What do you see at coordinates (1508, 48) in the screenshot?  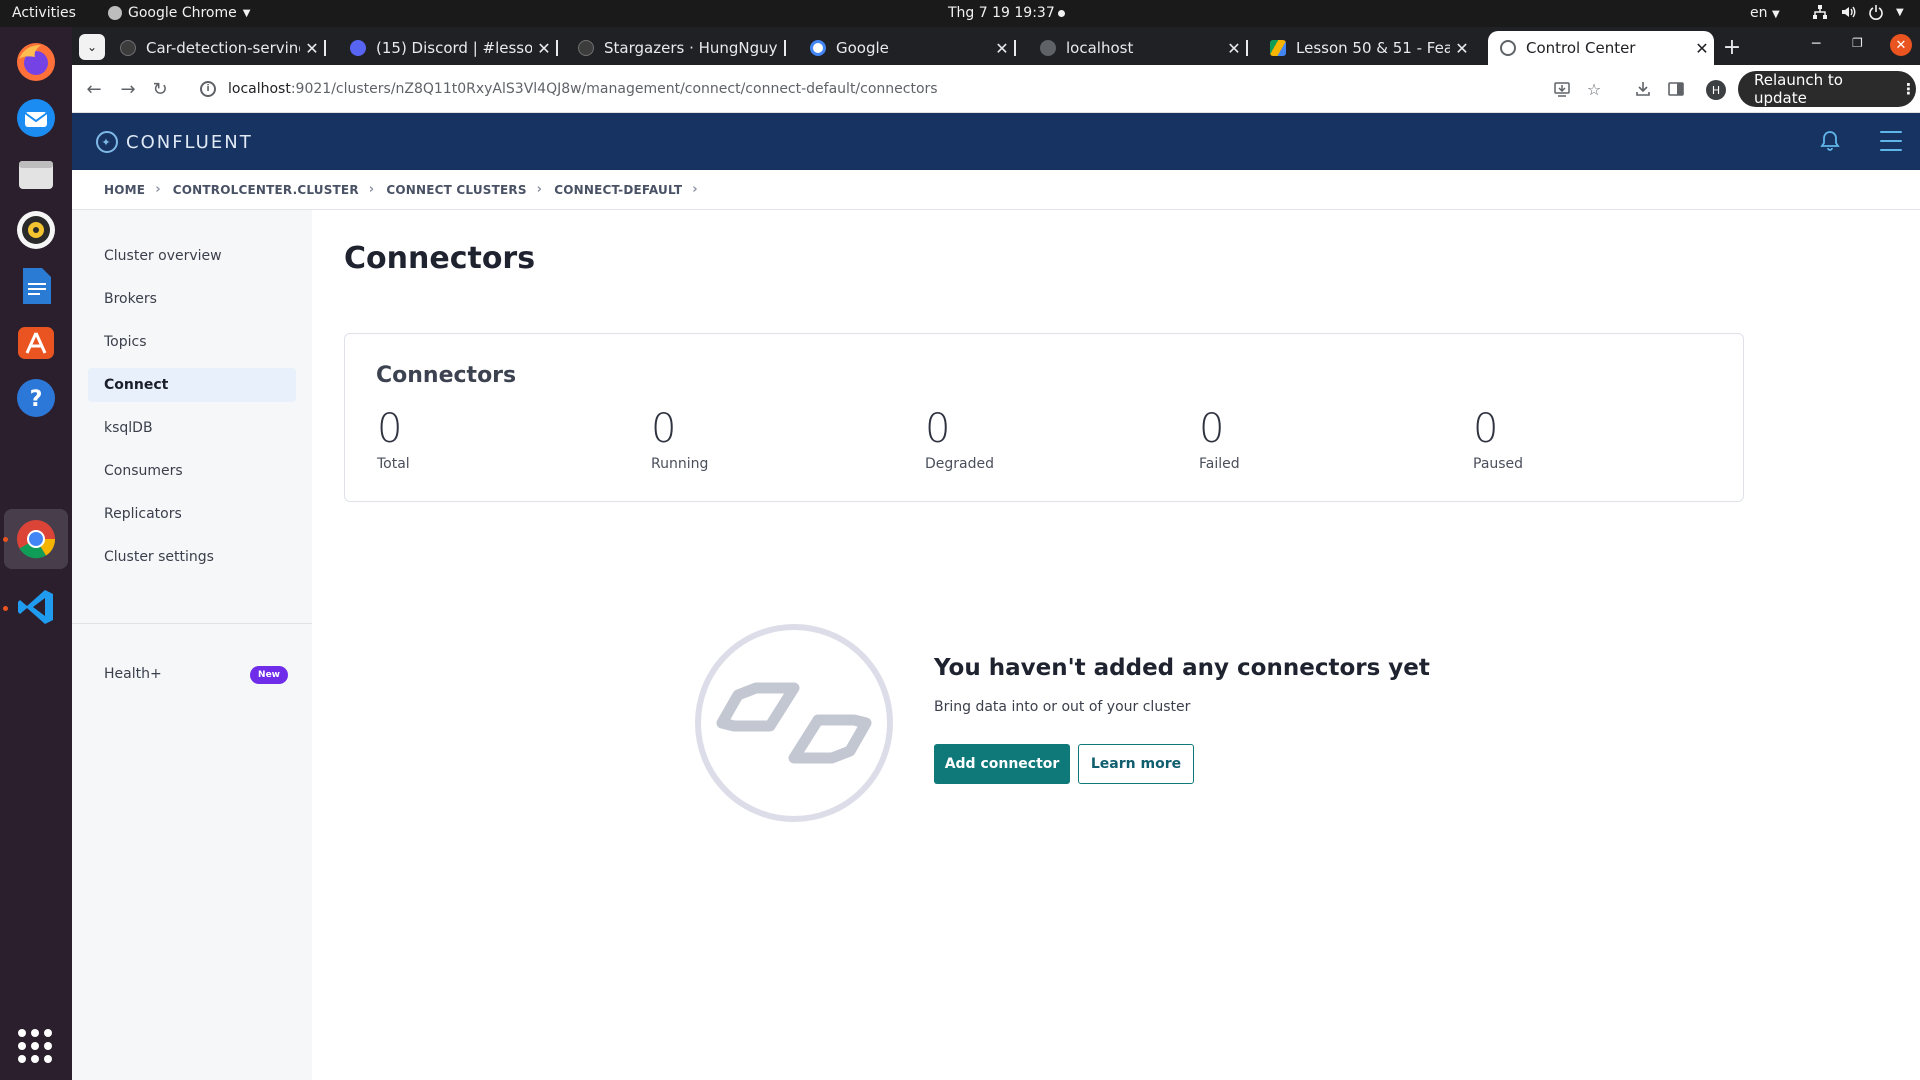 I see `confluent-icon` at bounding box center [1508, 48].